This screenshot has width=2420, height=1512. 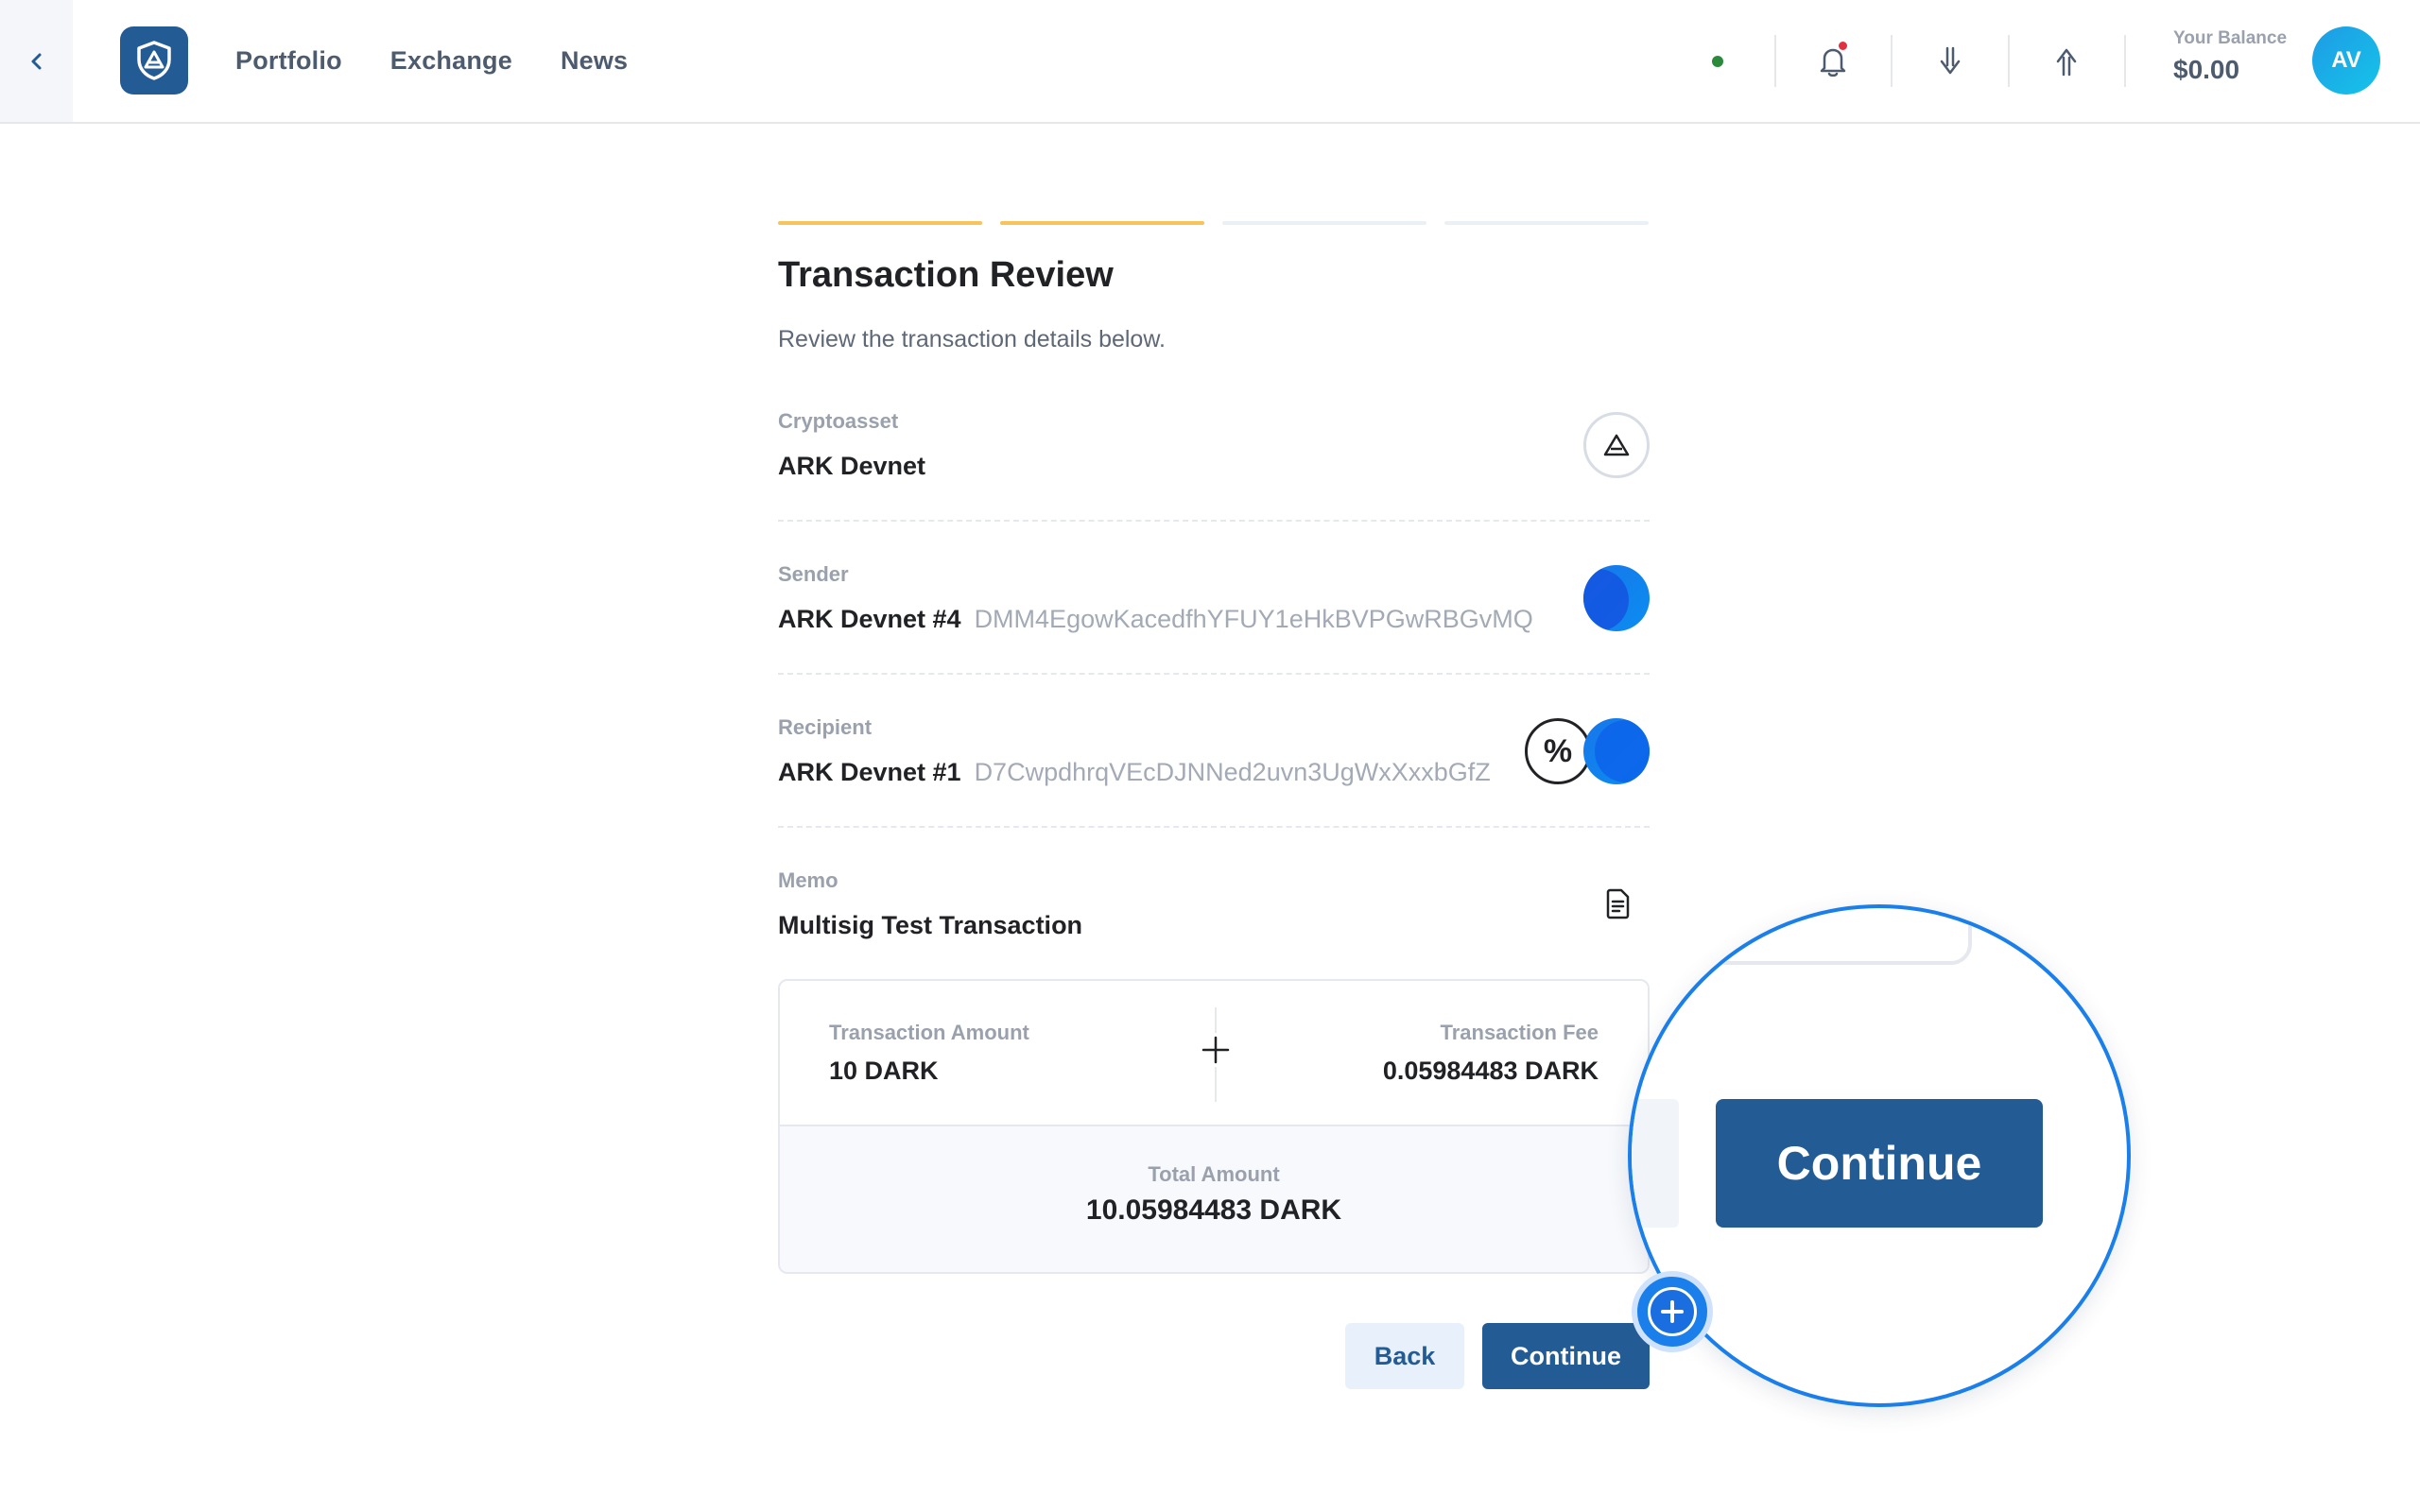 What do you see at coordinates (1253, 619) in the screenshot?
I see `sender-address: DMM4EgowKacedfhYFUY1eHkBVPGwRBGvMQ` at bounding box center [1253, 619].